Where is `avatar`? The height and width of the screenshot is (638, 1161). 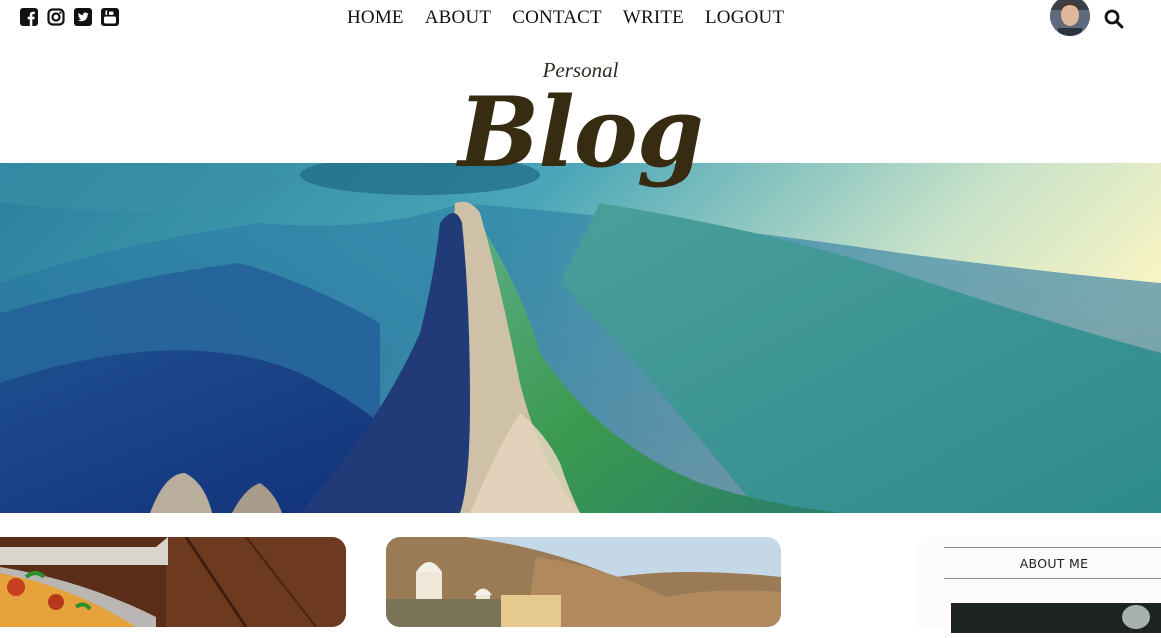 avatar is located at coordinates (1070, 18).